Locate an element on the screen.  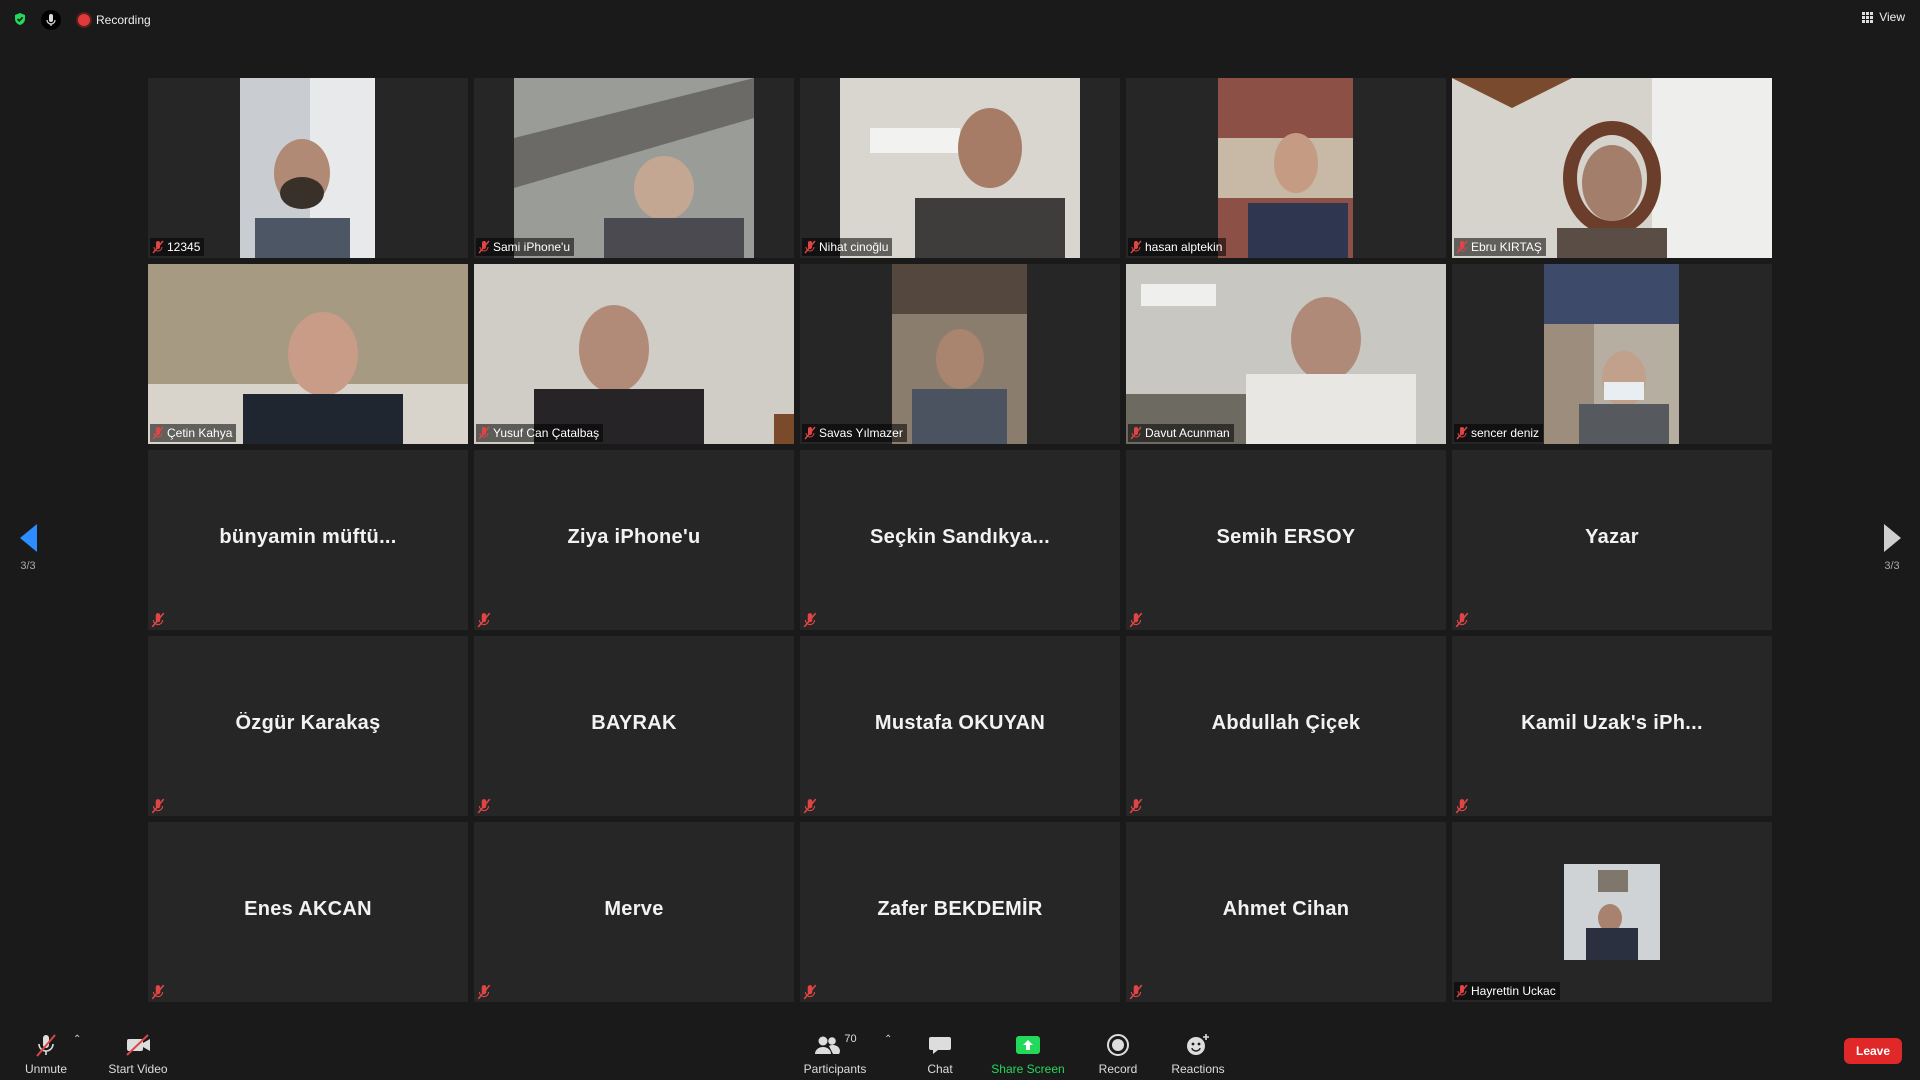
participant-name-label: Sami iPhone'u is located at coordinates (525, 247).